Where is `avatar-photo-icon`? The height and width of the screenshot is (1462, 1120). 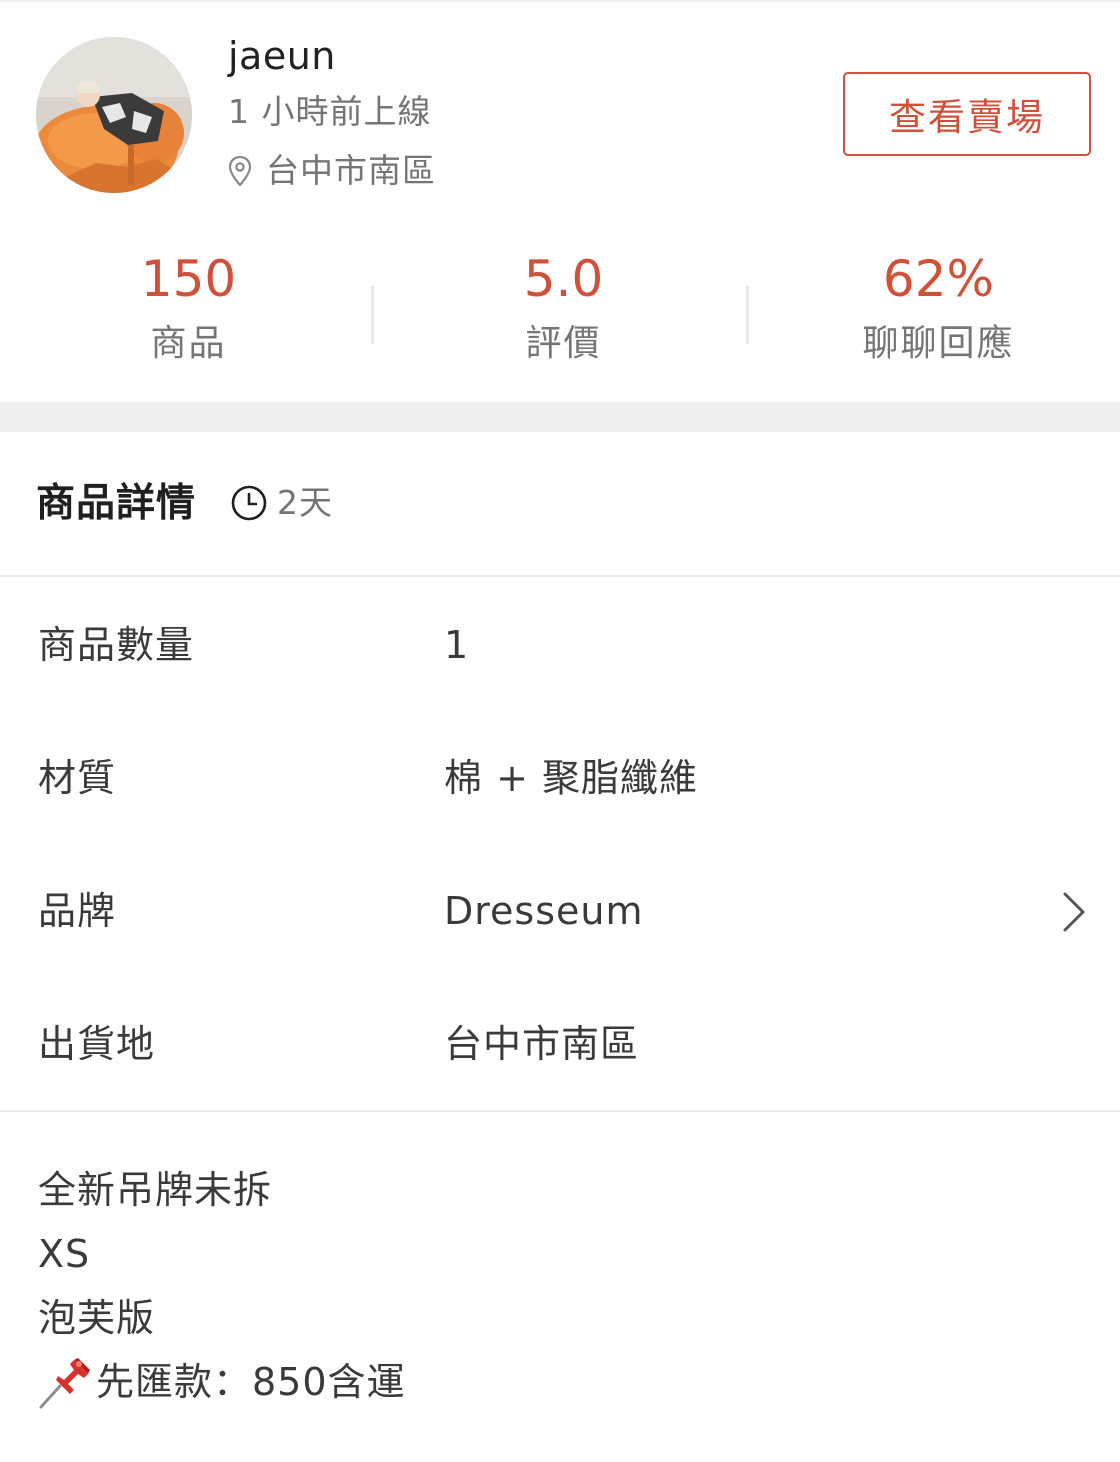 avatar-photo-icon is located at coordinates (114, 115).